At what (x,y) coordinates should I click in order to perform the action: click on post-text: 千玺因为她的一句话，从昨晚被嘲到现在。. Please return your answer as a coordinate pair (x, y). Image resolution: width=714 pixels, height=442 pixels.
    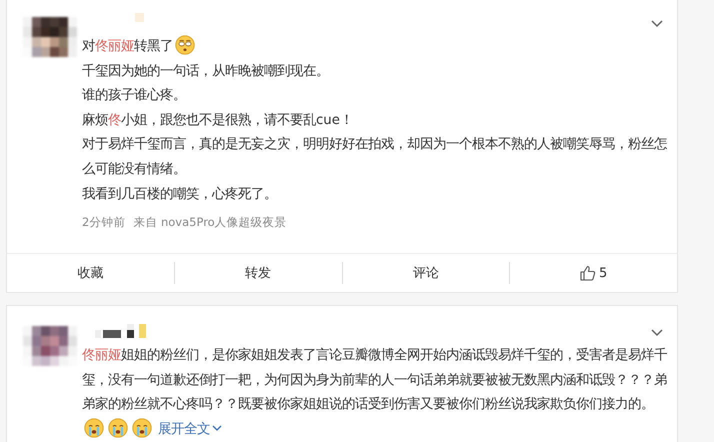
    Looking at the image, I should click on (206, 71).